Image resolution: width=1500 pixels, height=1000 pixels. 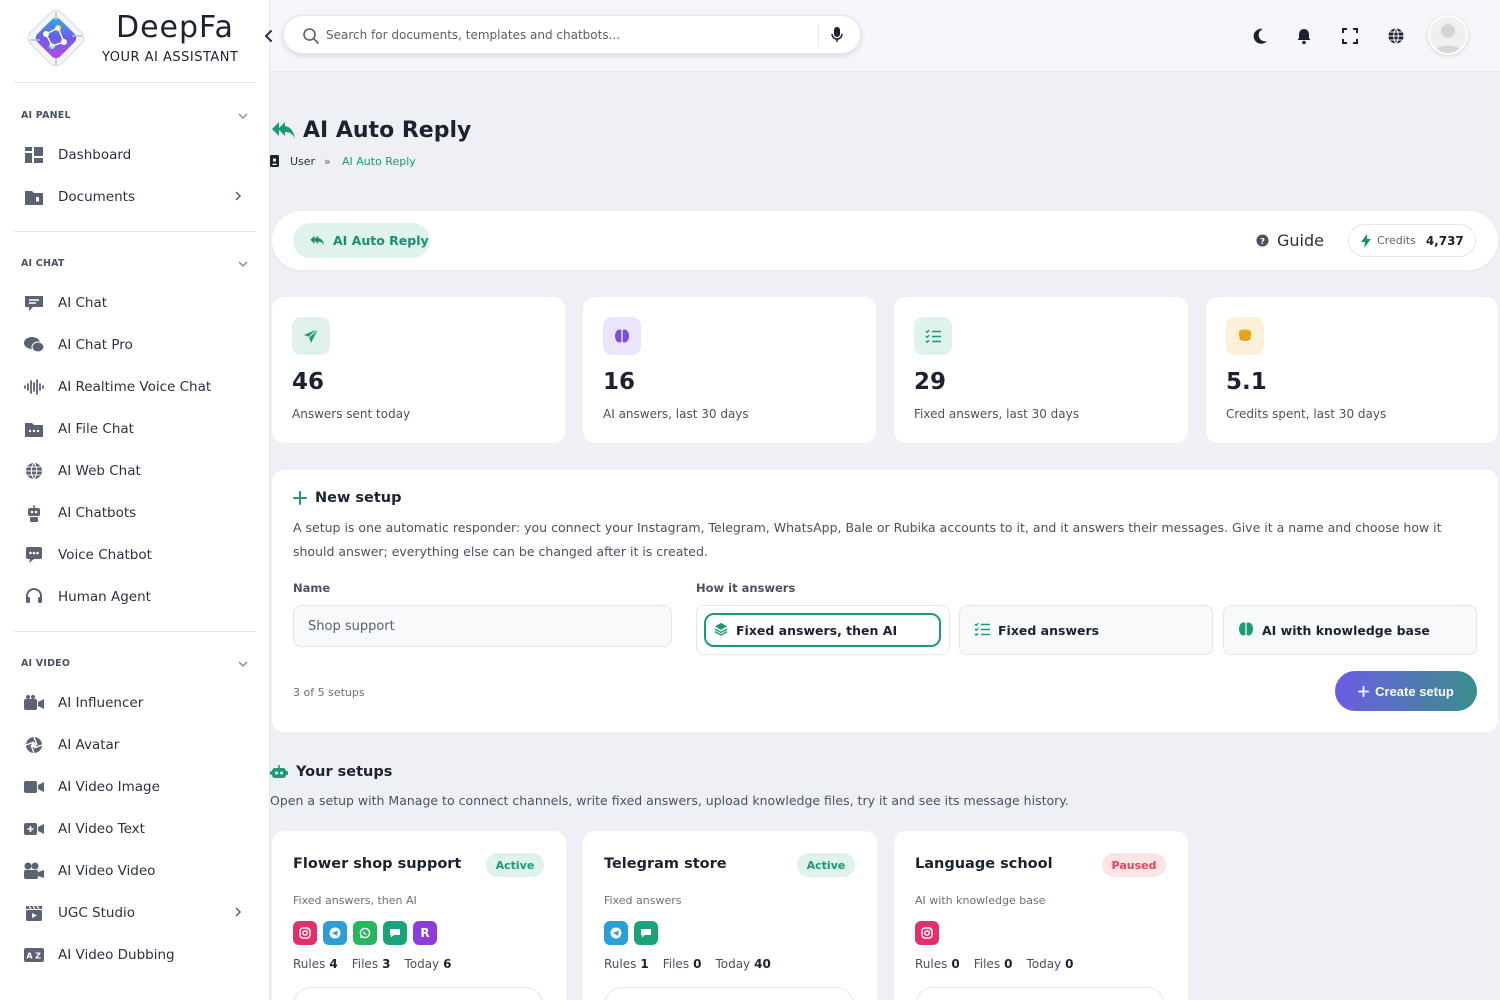 What do you see at coordinates (930, 382) in the screenshot?
I see `stat-value: 29` at bounding box center [930, 382].